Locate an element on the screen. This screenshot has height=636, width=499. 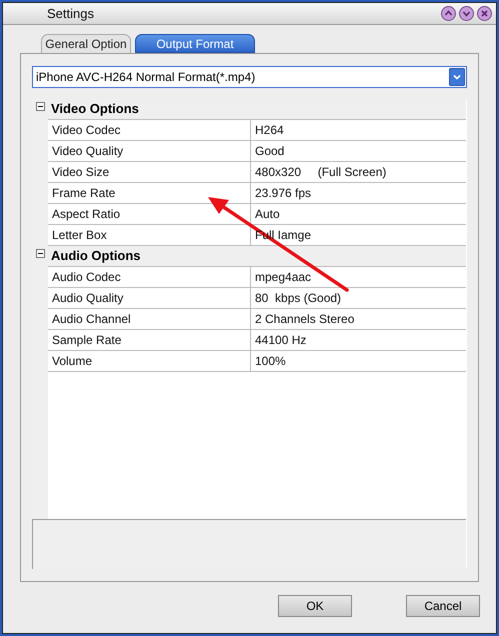
property-value: 100% is located at coordinates (270, 361).